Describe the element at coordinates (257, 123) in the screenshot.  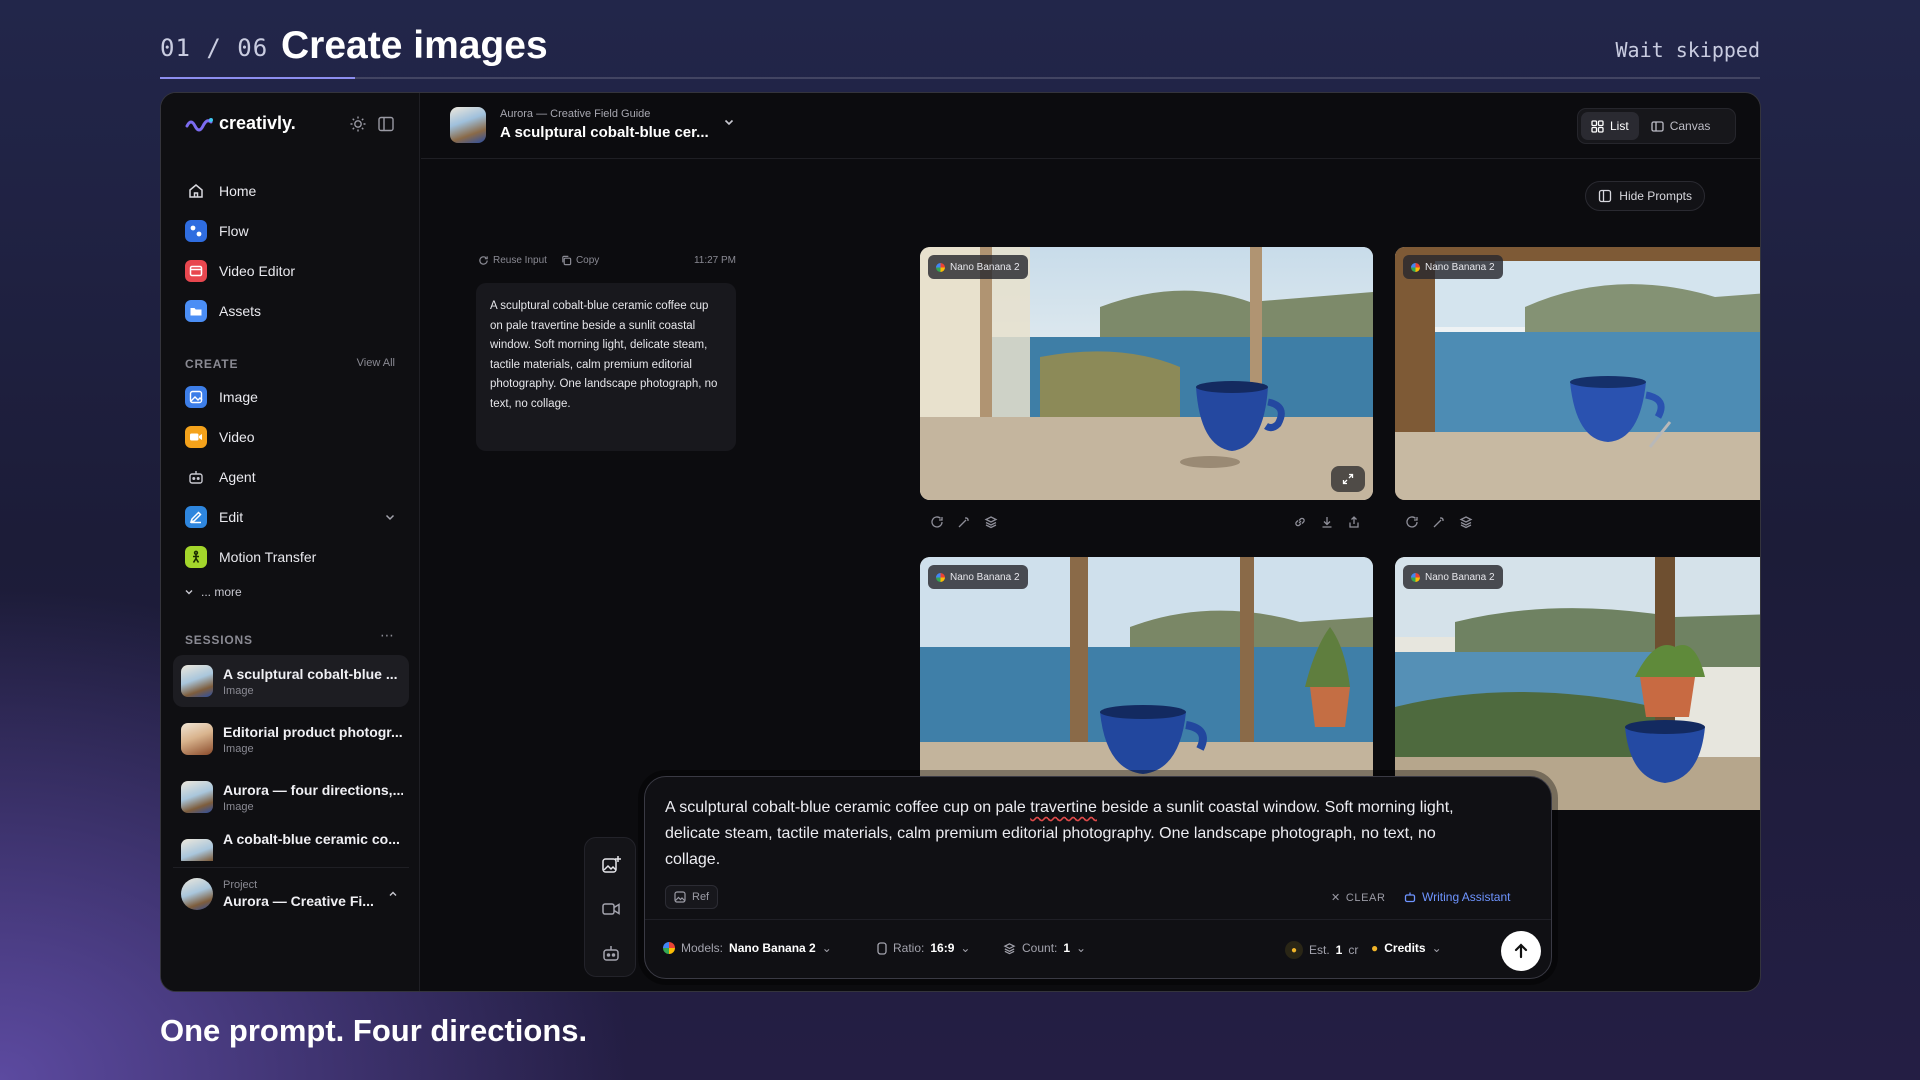
I see `logo-text: creativly.` at that location.